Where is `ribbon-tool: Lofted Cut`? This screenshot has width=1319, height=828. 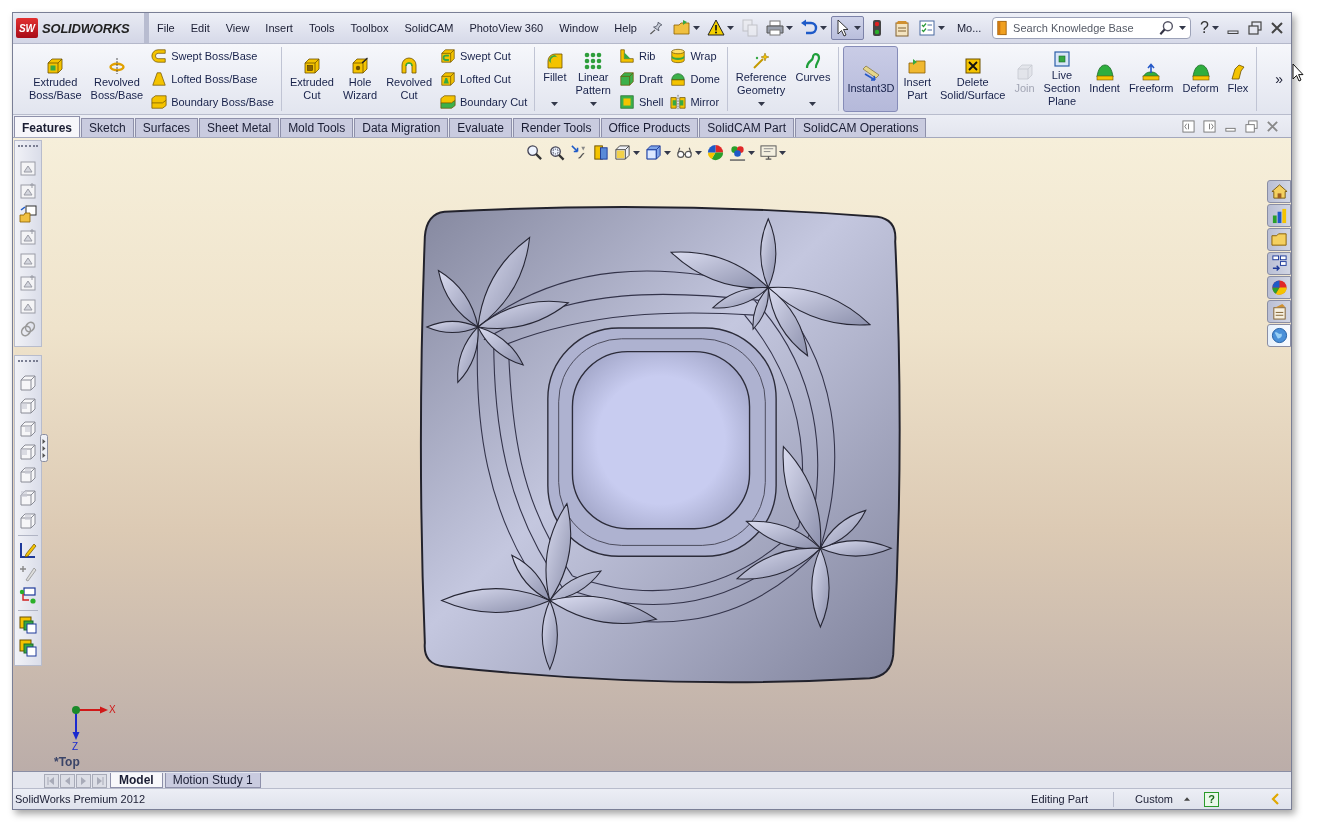
ribbon-tool: Lofted Cut is located at coordinates (484, 79).